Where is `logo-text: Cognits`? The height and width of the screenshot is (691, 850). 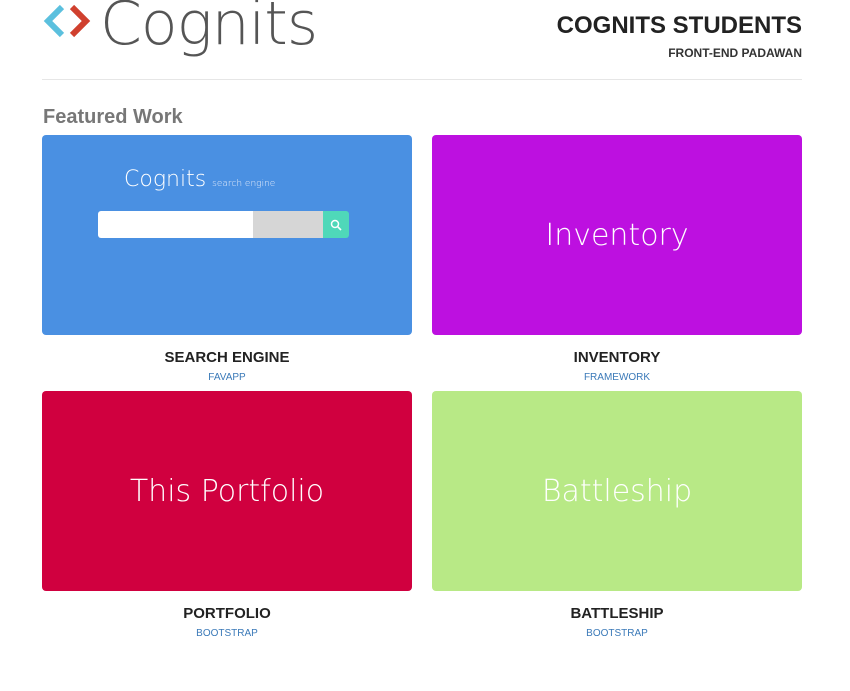 logo-text: Cognits is located at coordinates (209, 29).